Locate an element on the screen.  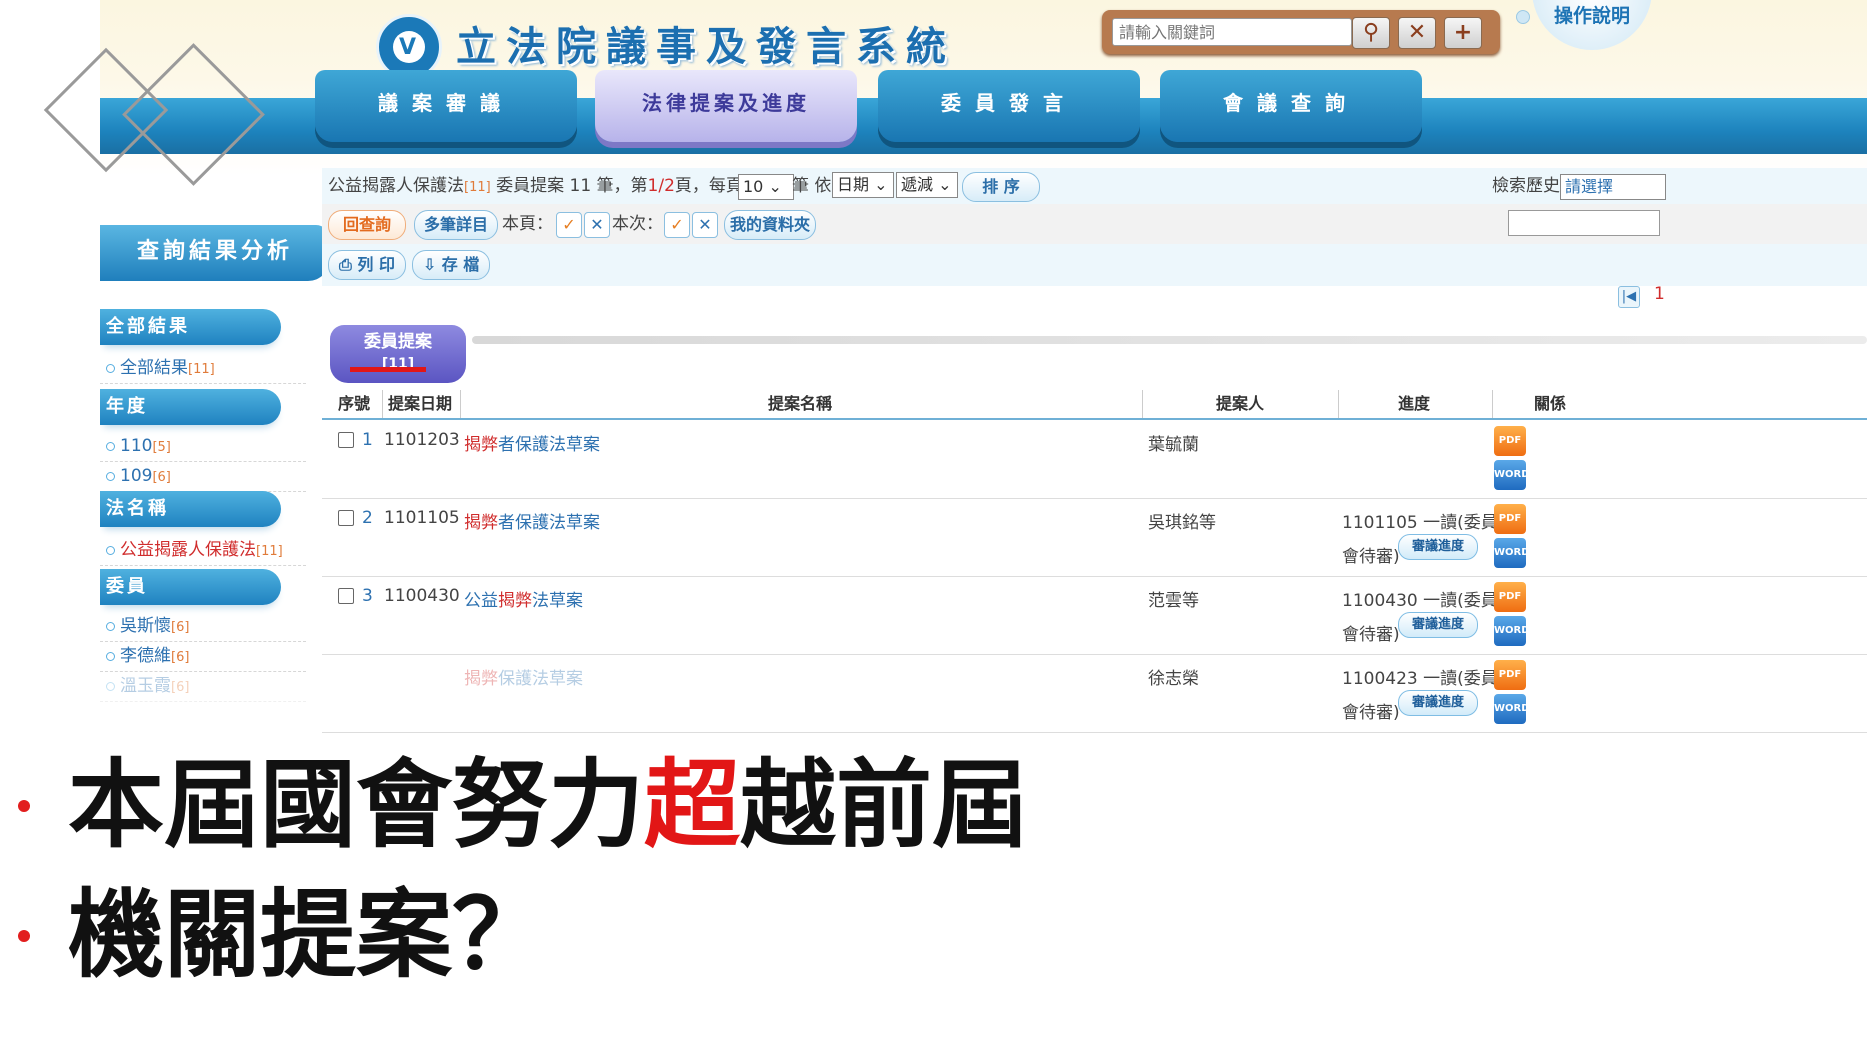
sidebar-item-member-1: 吳斯懷[6] is located at coordinates (203, 626).